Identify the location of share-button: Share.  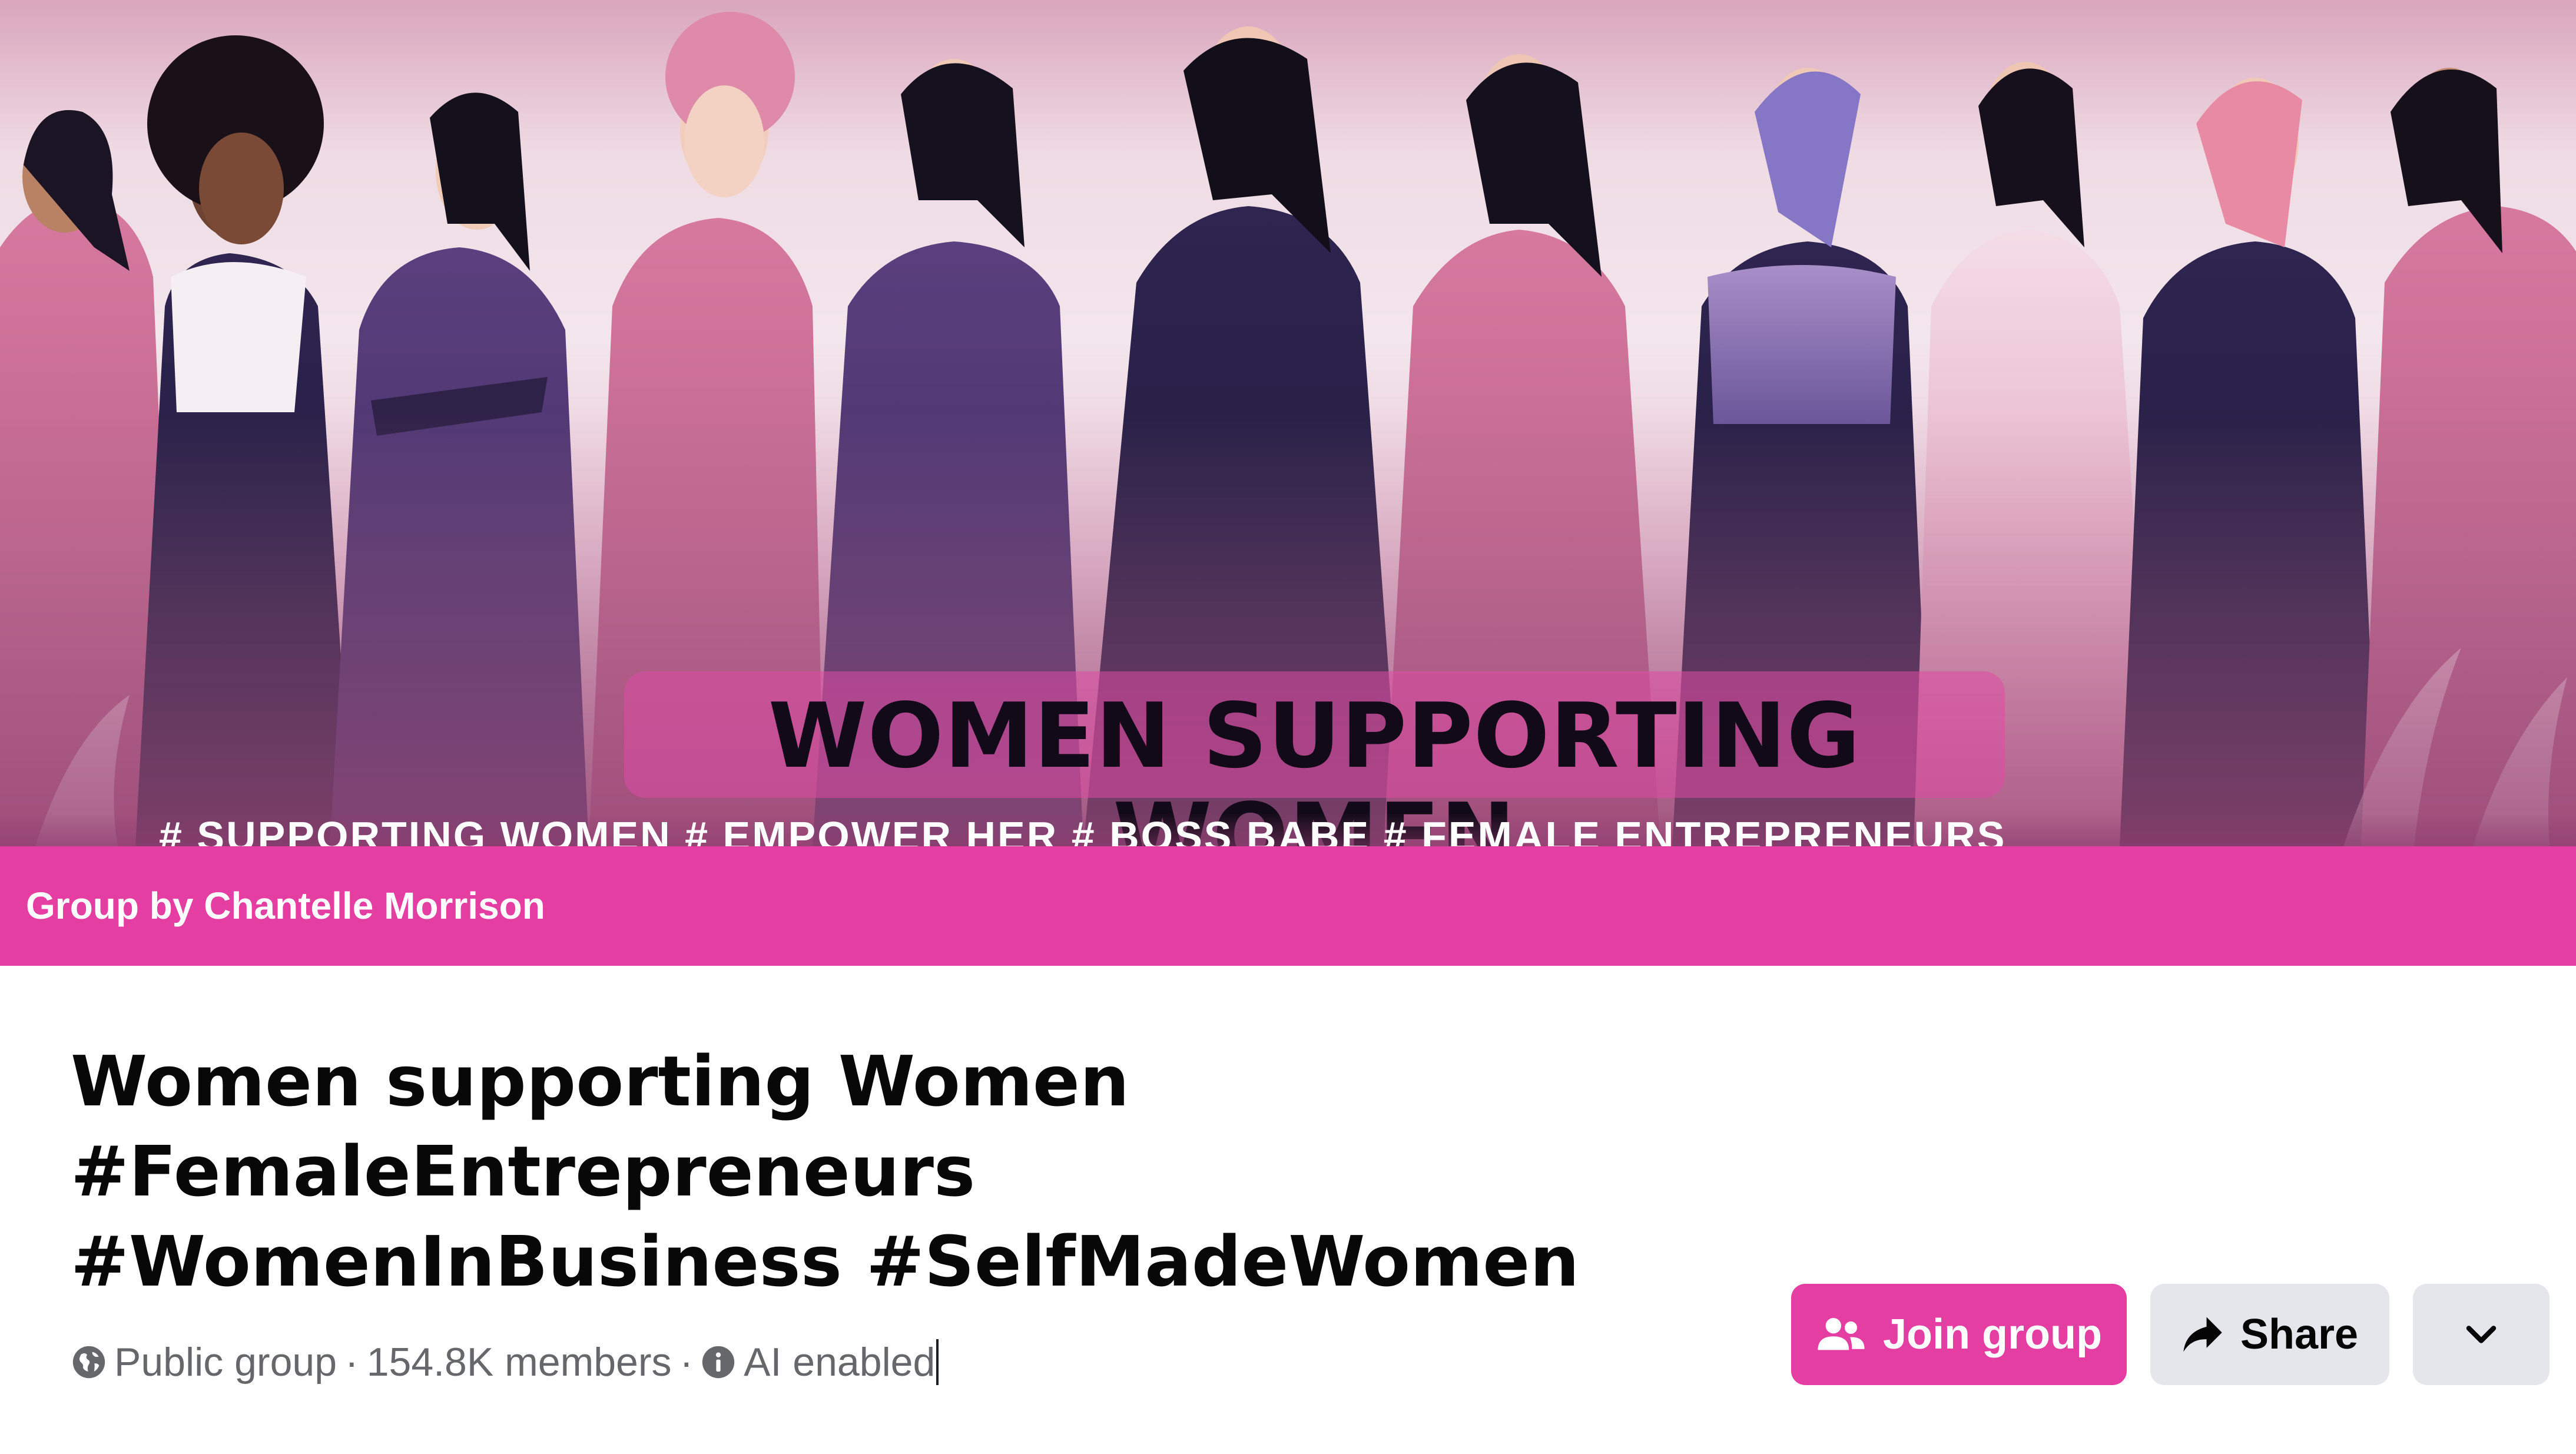
(2269, 1334).